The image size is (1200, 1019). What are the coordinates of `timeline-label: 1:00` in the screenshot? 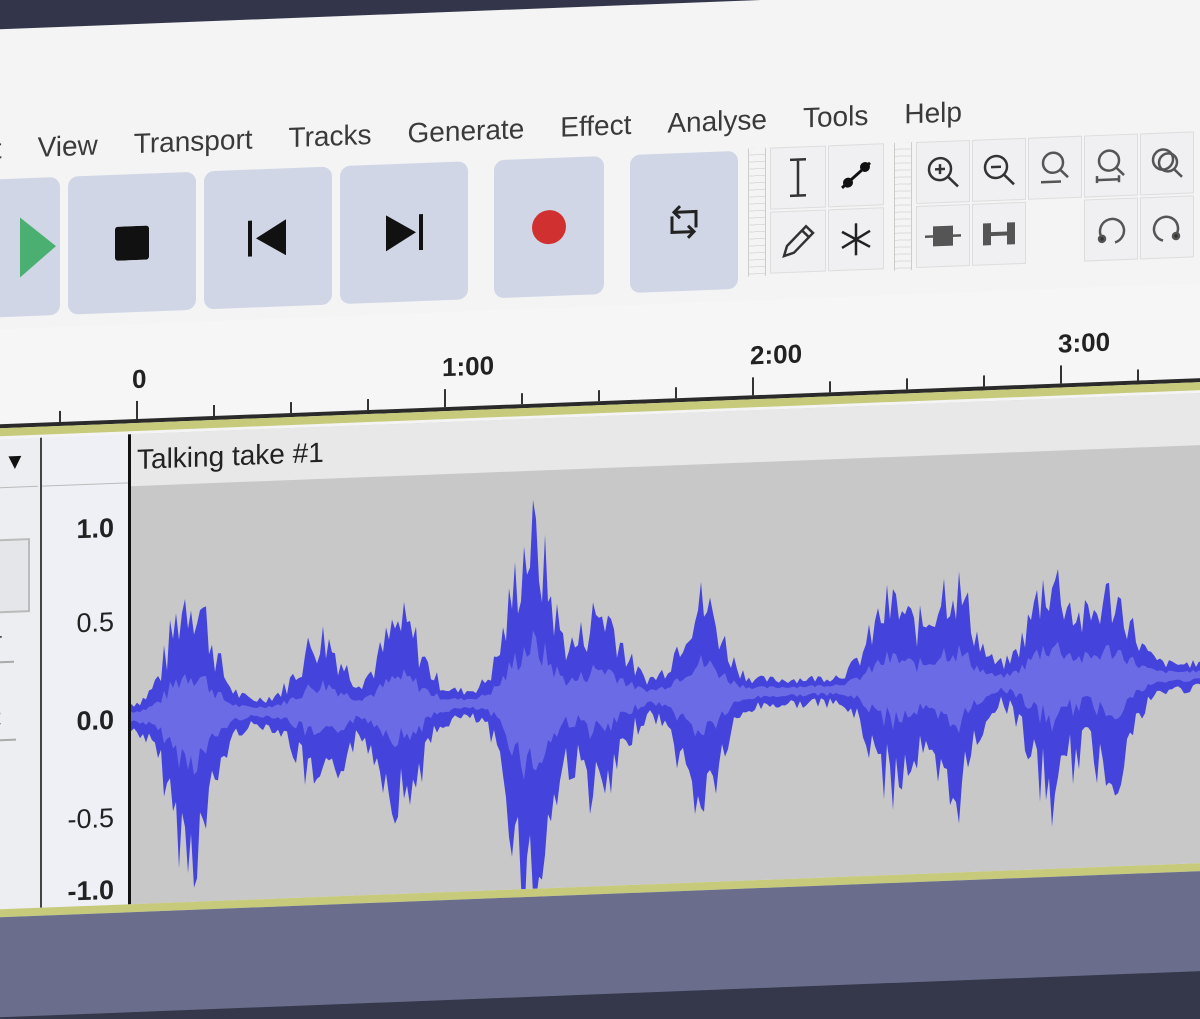 It's located at (468, 366).